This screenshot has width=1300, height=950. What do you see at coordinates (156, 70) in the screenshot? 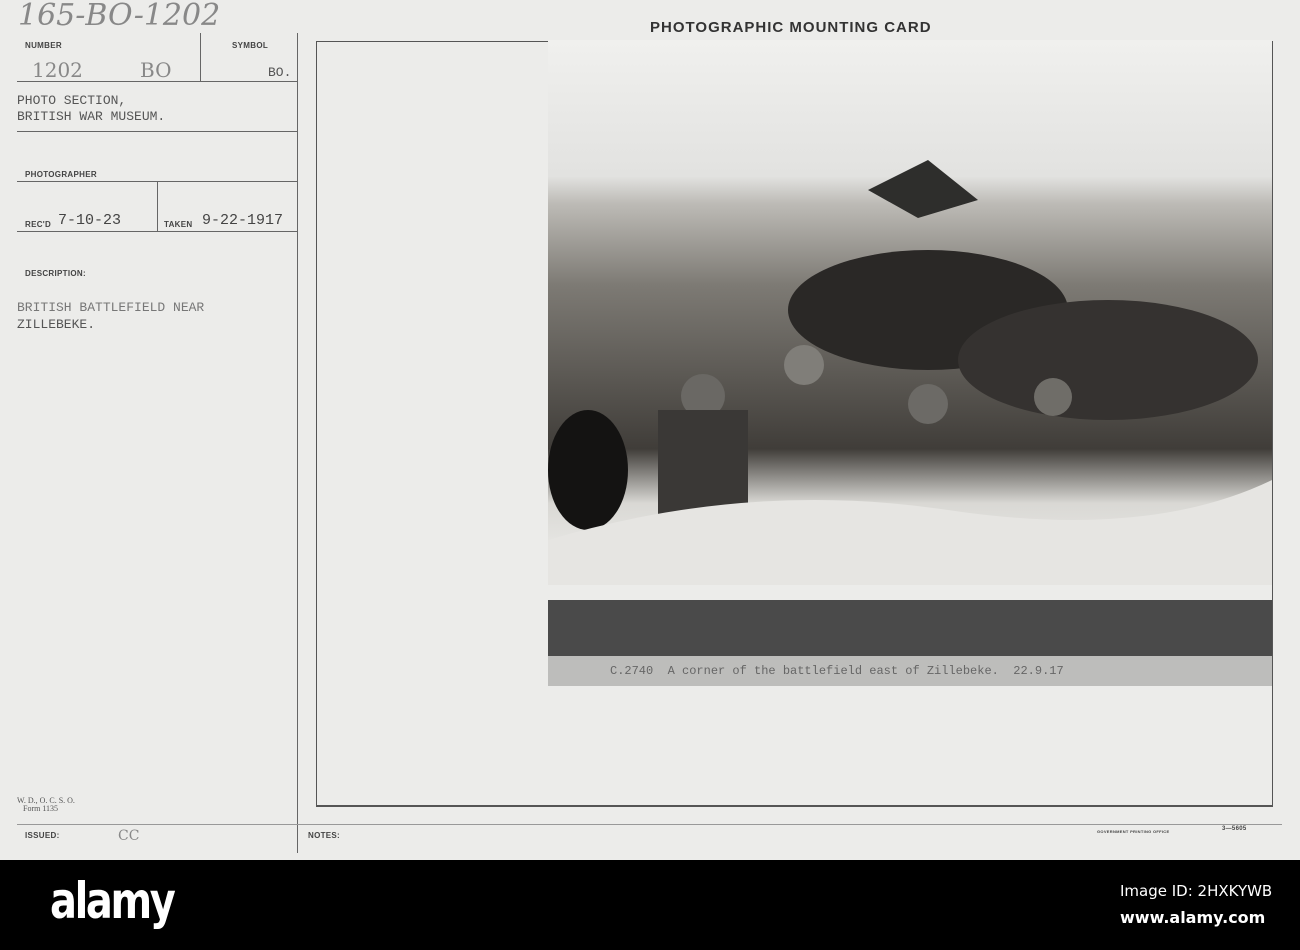
I see `number-symbol-handwritten: BO` at bounding box center [156, 70].